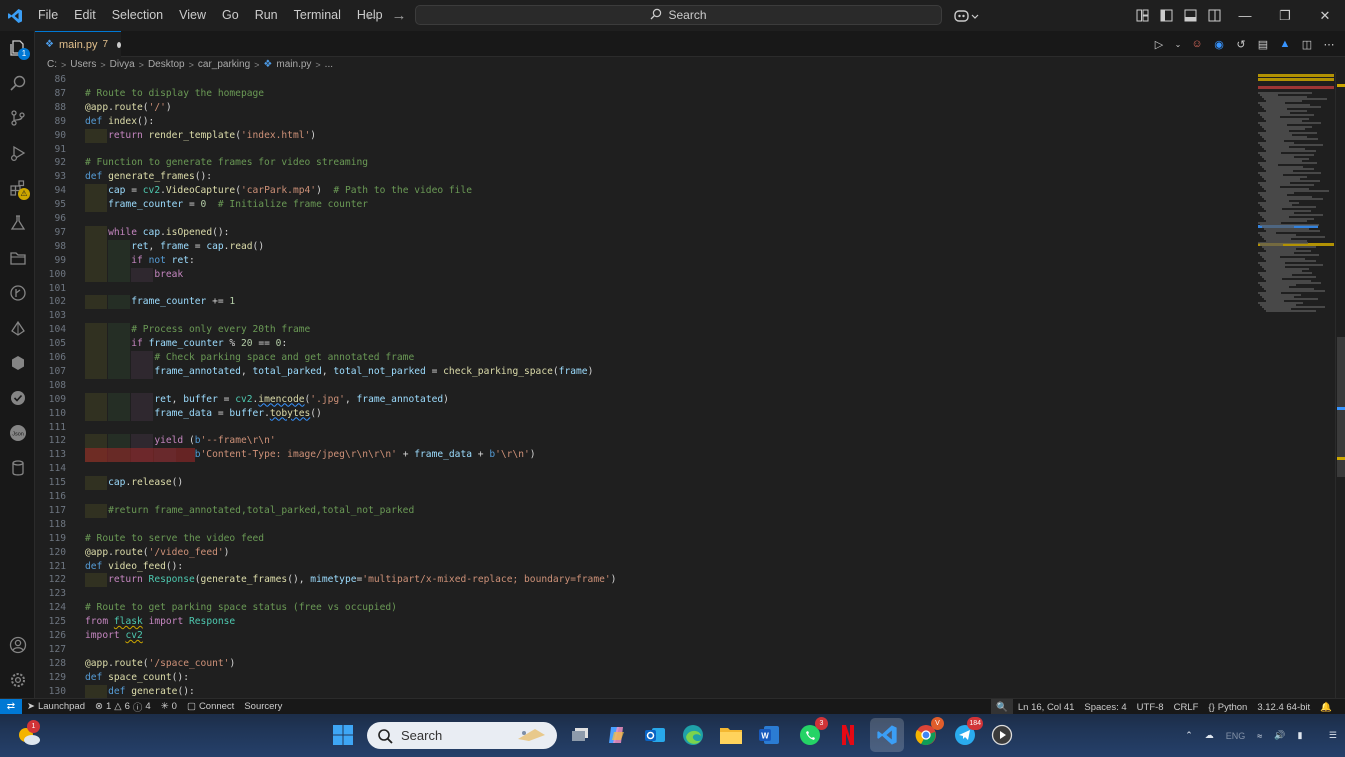  I want to click on encoding: UTF-8, so click(1150, 707).